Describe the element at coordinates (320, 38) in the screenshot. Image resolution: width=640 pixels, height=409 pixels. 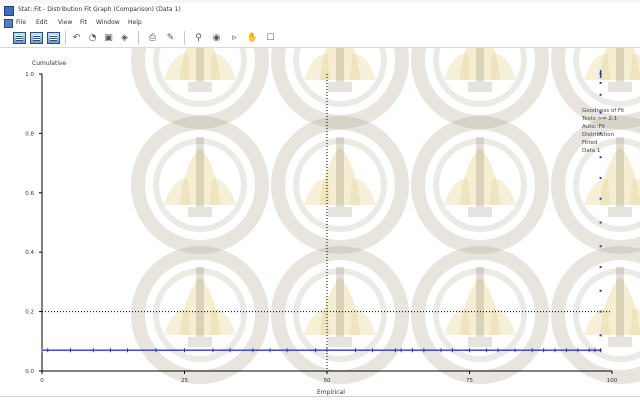
I see `toolbar: ↶ ◔ ▣ ◈ ⎙ ✎ ⚲ ◉ ▹ ✋ ☐` at that location.